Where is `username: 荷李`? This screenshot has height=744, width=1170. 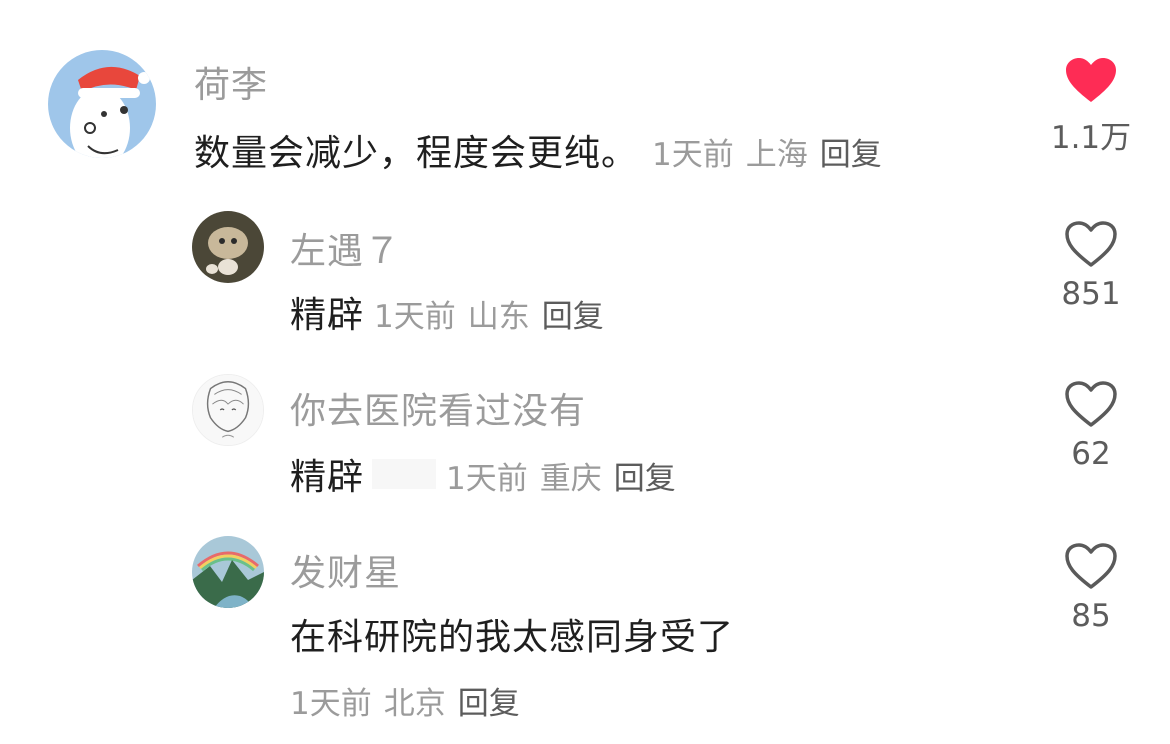
username: 荷李 is located at coordinates (231, 82).